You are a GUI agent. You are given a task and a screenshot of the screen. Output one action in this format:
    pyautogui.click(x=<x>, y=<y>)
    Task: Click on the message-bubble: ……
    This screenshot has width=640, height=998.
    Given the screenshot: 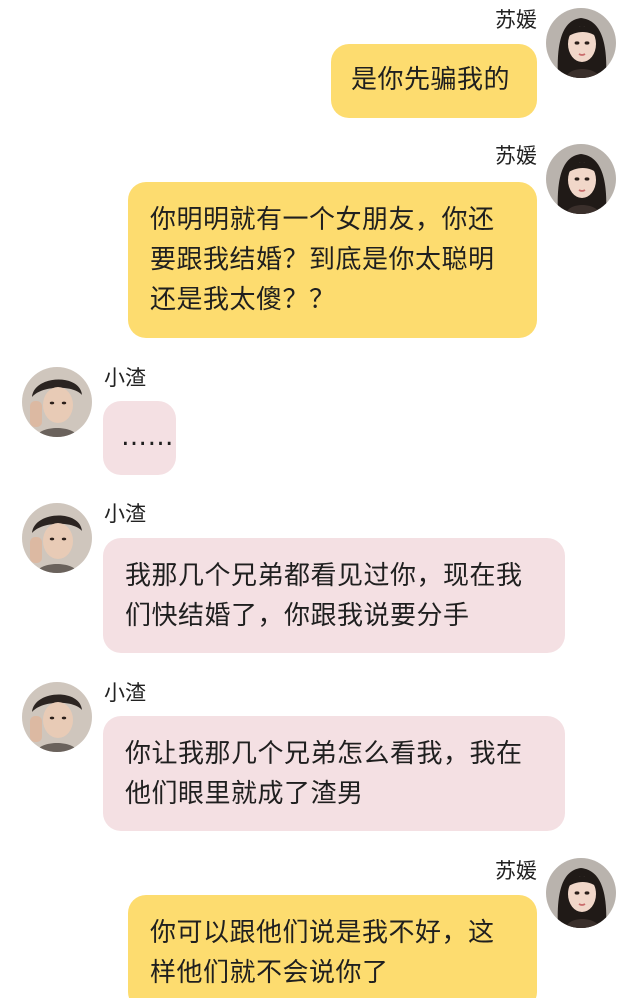 What is the action you would take?
    pyautogui.click(x=139, y=438)
    